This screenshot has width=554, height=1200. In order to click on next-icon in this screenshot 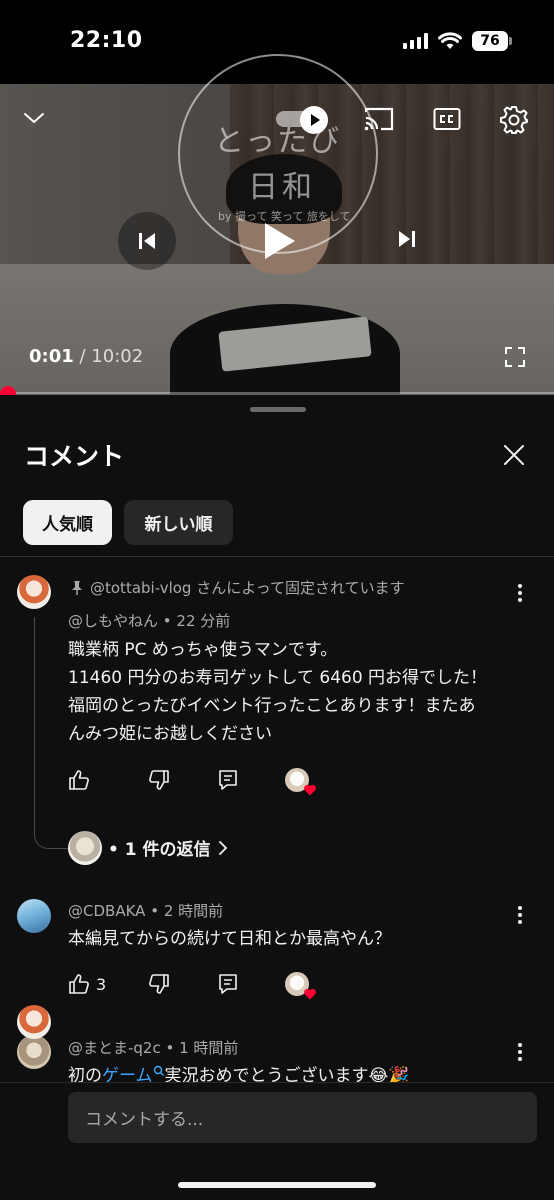, I will do `click(407, 239)`.